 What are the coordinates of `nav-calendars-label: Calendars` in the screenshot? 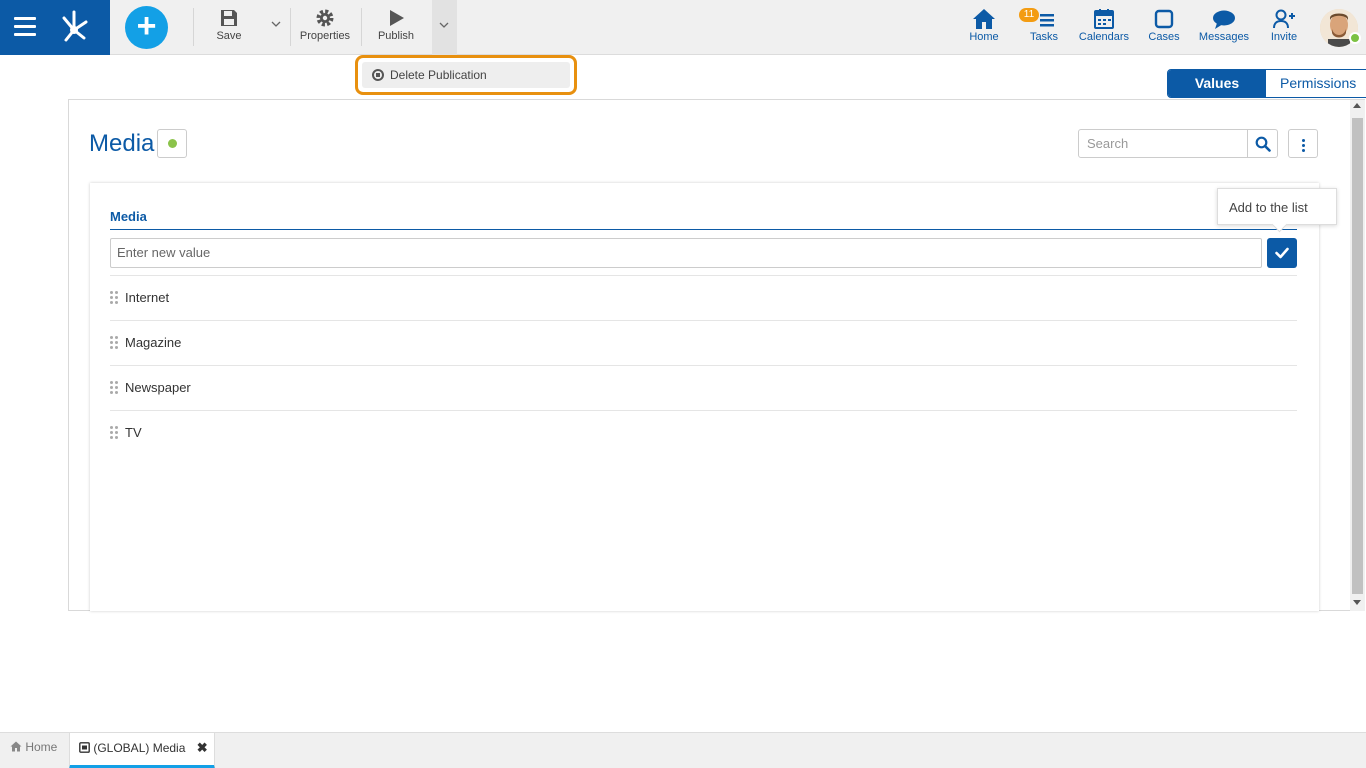 It's located at (1104, 37).